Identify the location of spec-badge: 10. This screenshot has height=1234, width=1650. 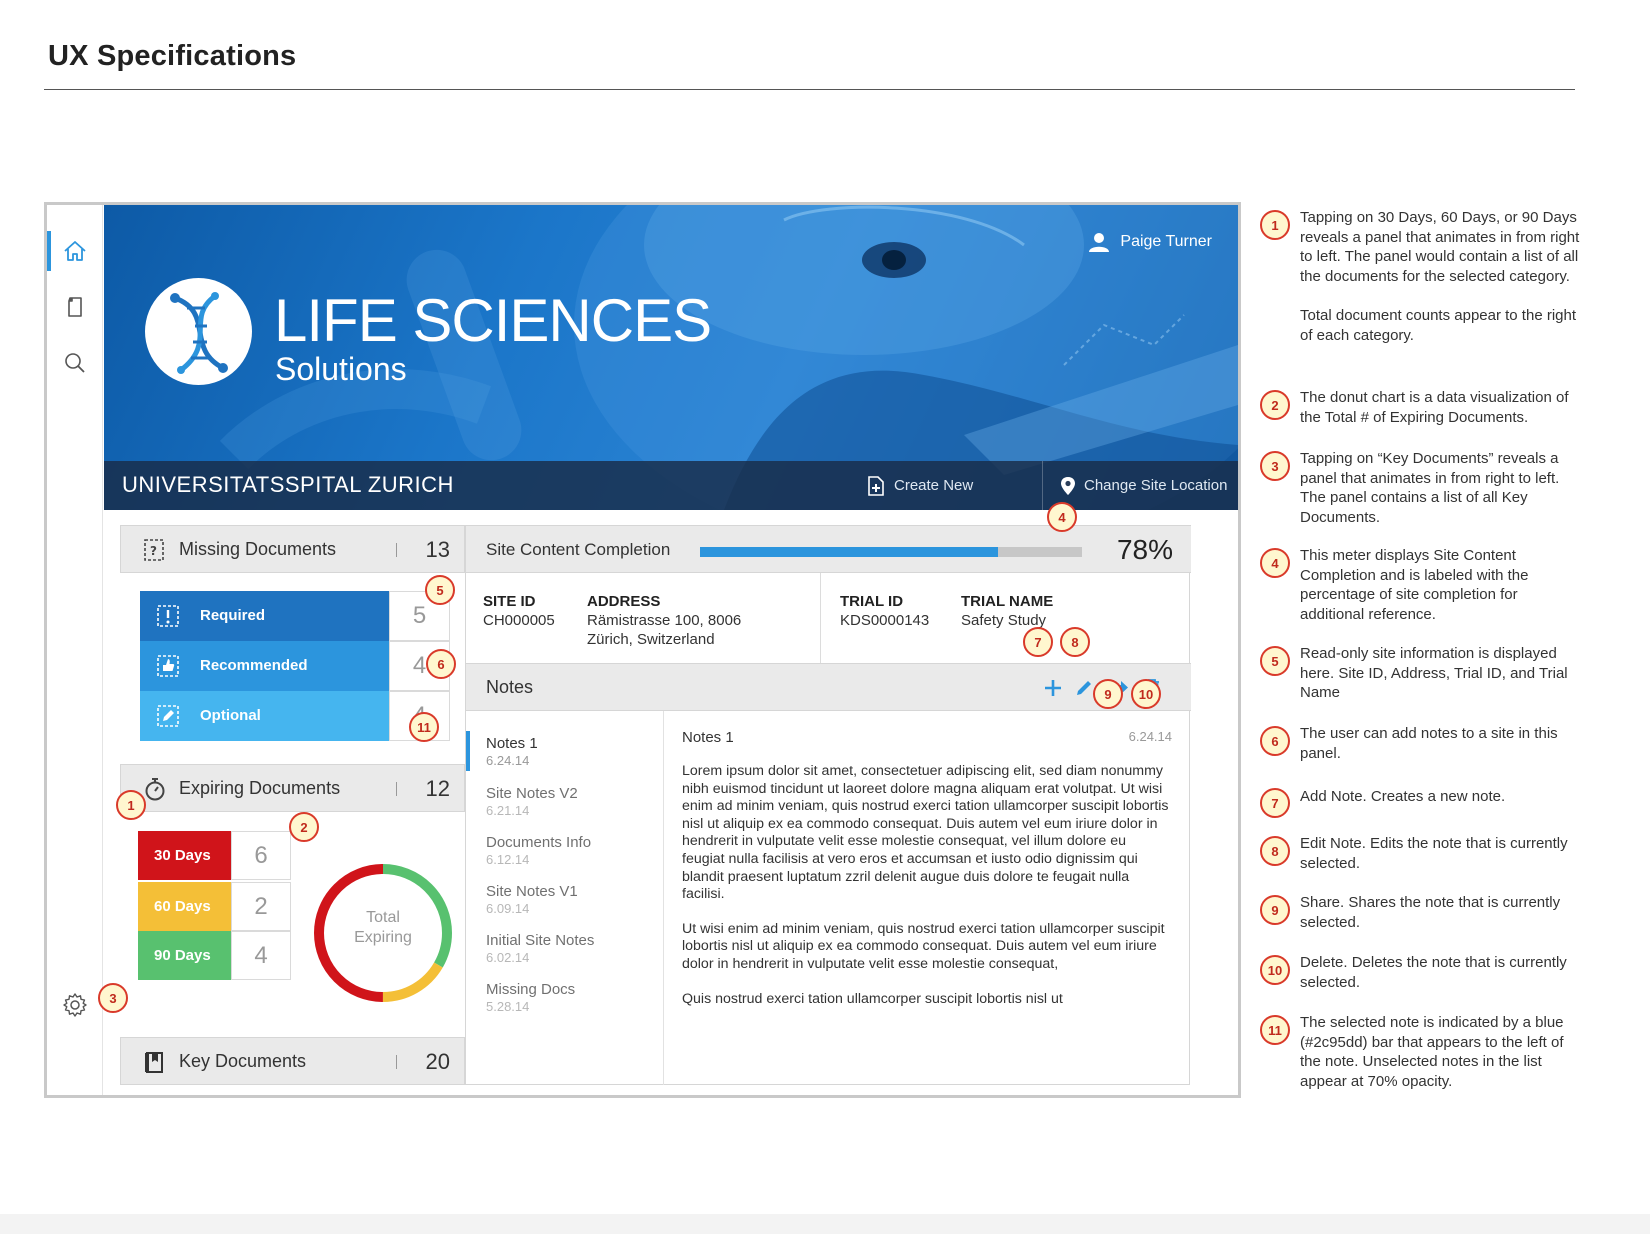
(1275, 970).